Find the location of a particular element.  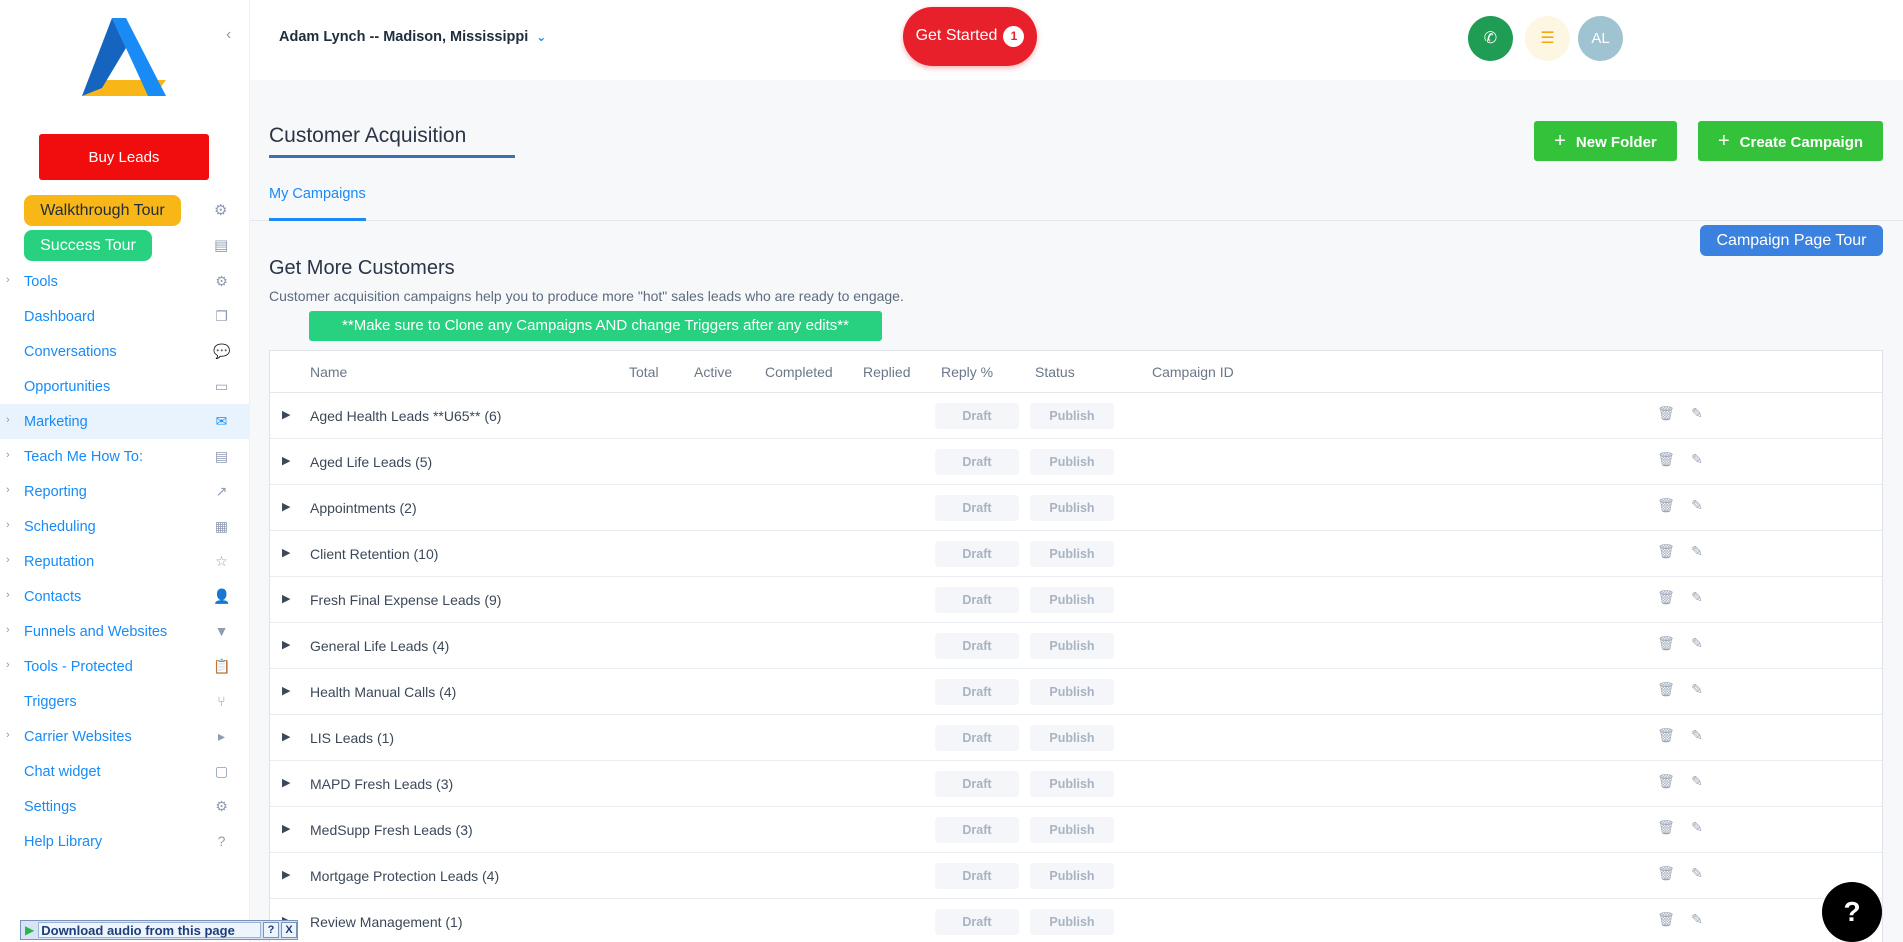

column-header-completed: Completed is located at coordinates (799, 372).